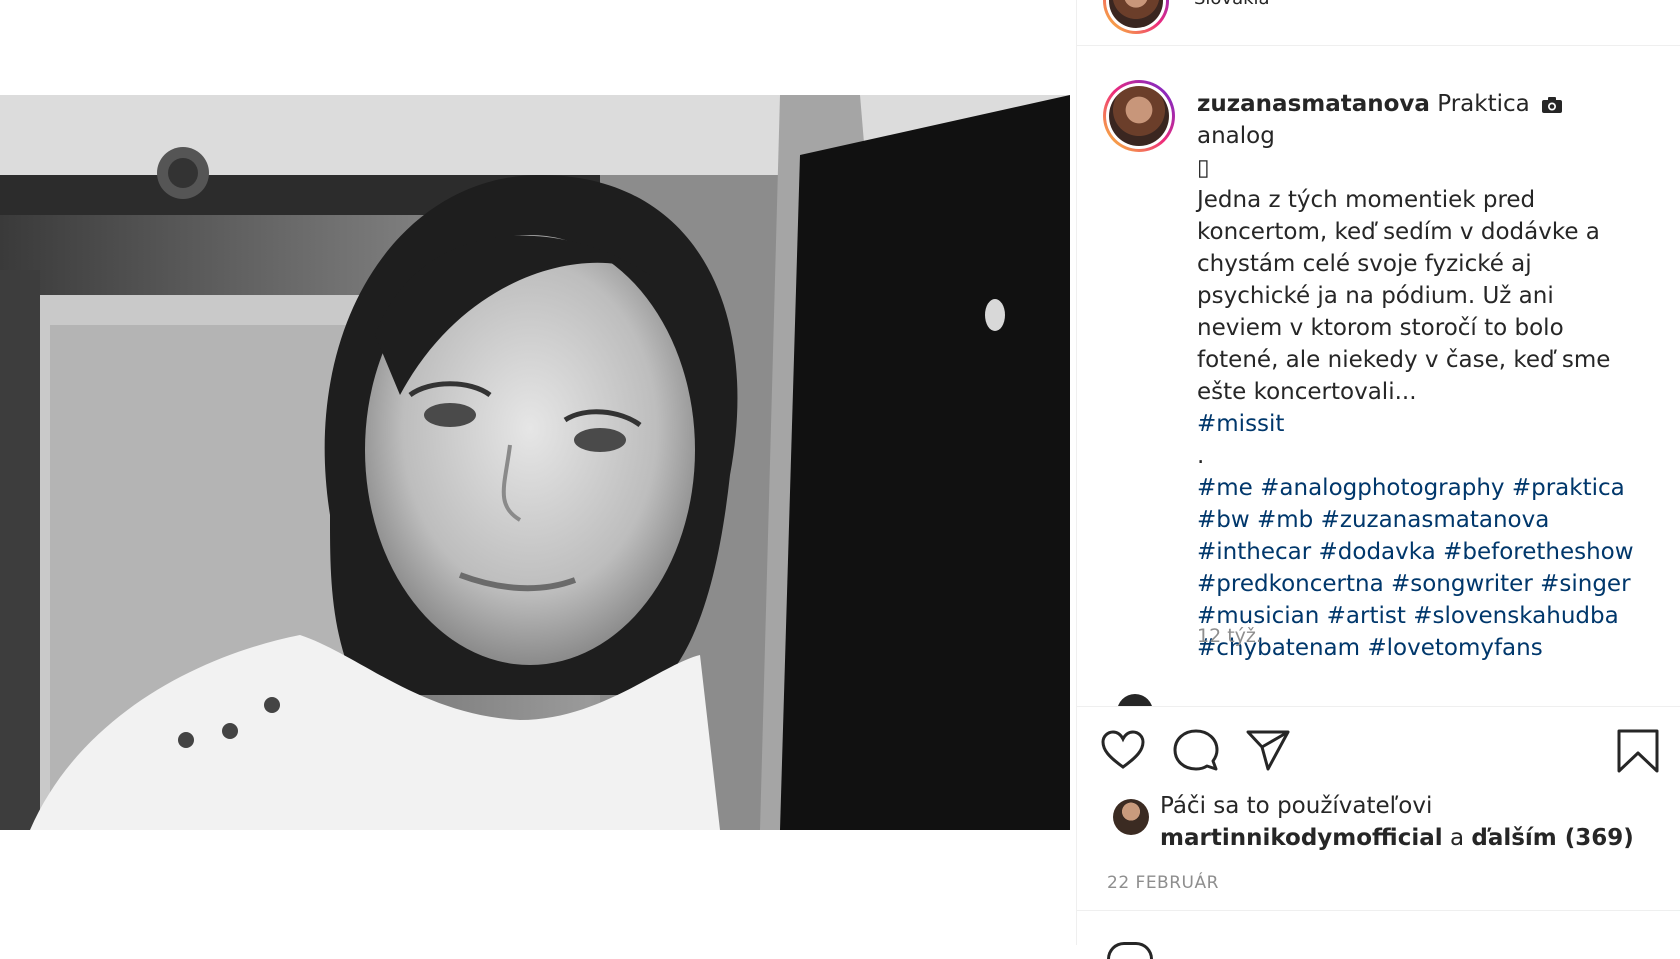 This screenshot has width=1680, height=959. I want to click on post-header: Slovakia, so click(1378, 23).